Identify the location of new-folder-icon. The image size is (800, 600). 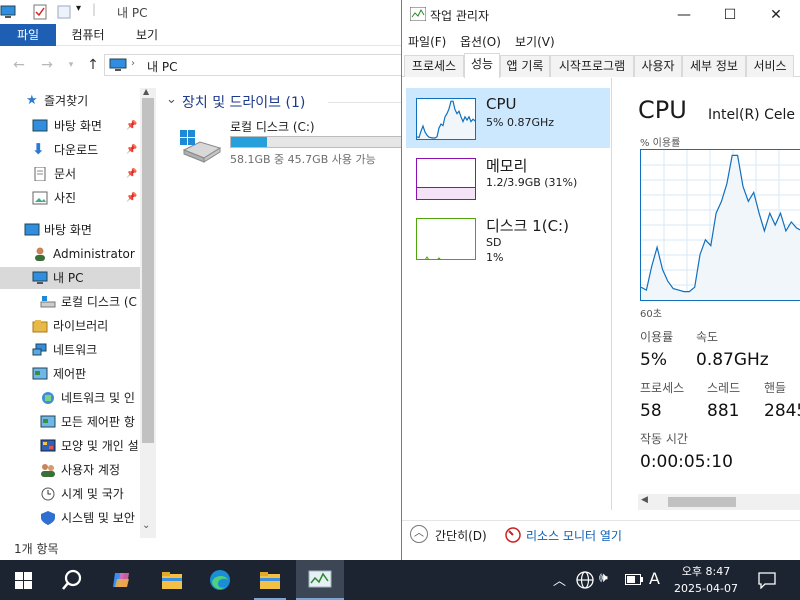
(64, 12).